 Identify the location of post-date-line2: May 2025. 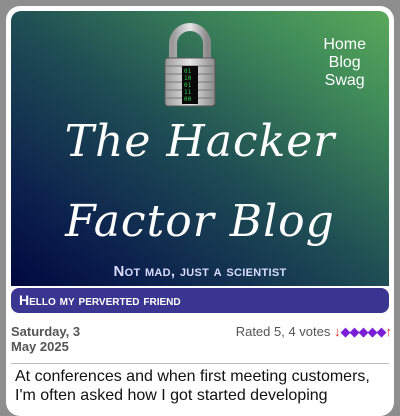
(40, 346).